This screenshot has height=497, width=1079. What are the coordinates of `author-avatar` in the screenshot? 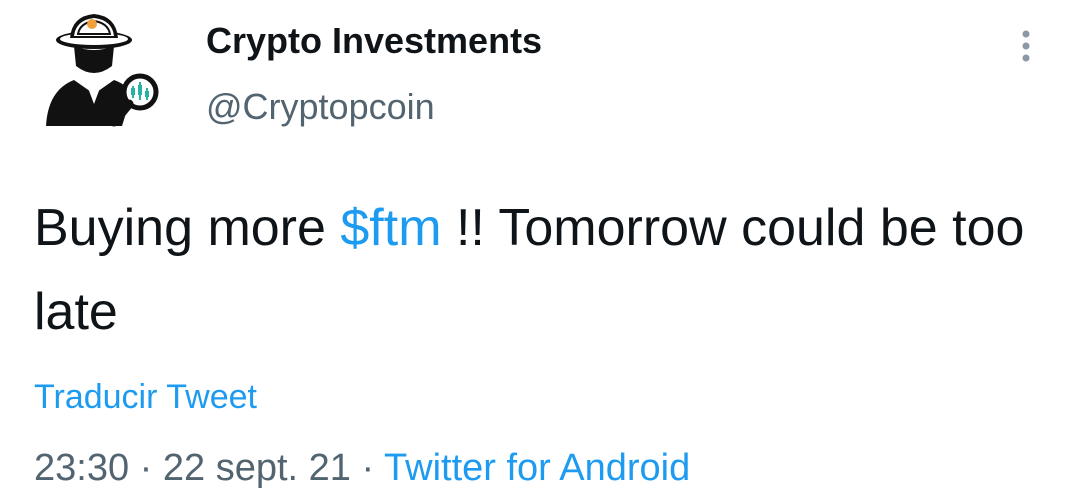 It's located at (104, 72).